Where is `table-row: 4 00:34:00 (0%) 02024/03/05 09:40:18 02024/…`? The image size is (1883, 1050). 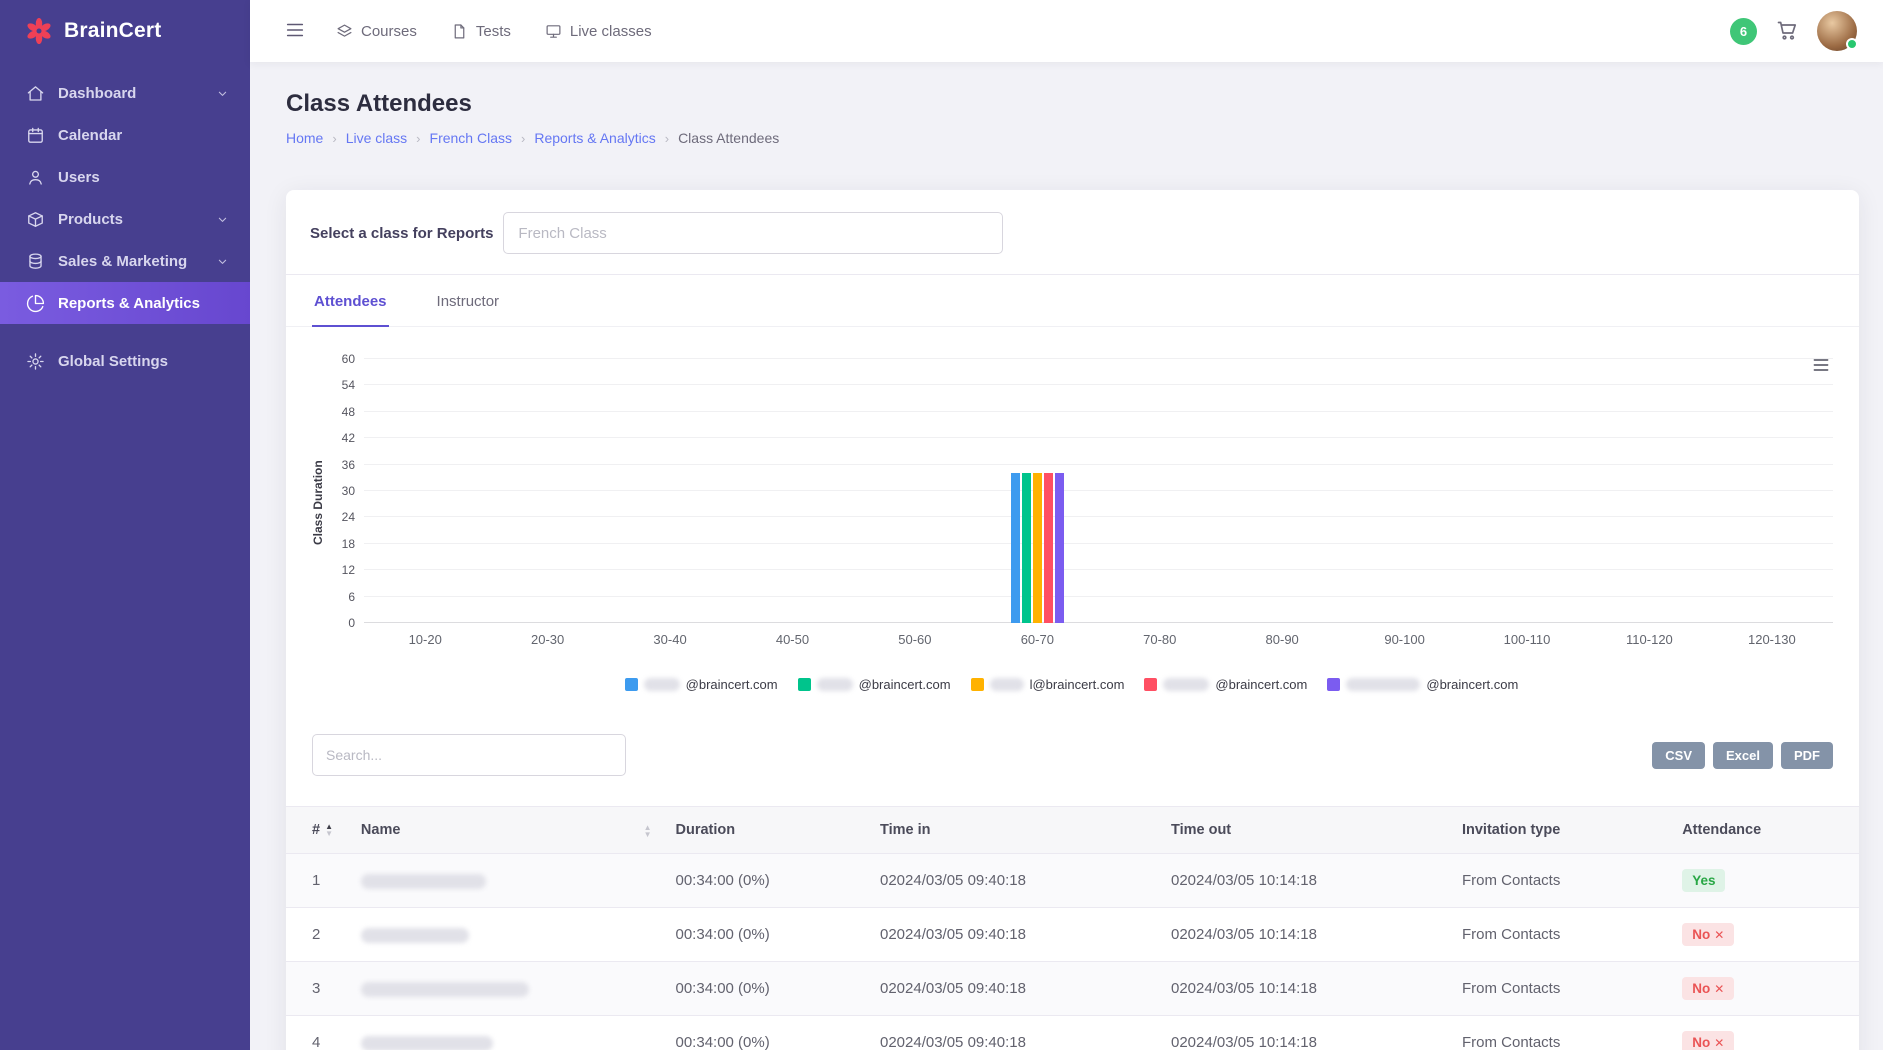
table-row: 4 00:34:00 (0%) 02024/03/05 09:40:18 02024/… is located at coordinates (1072, 1032).